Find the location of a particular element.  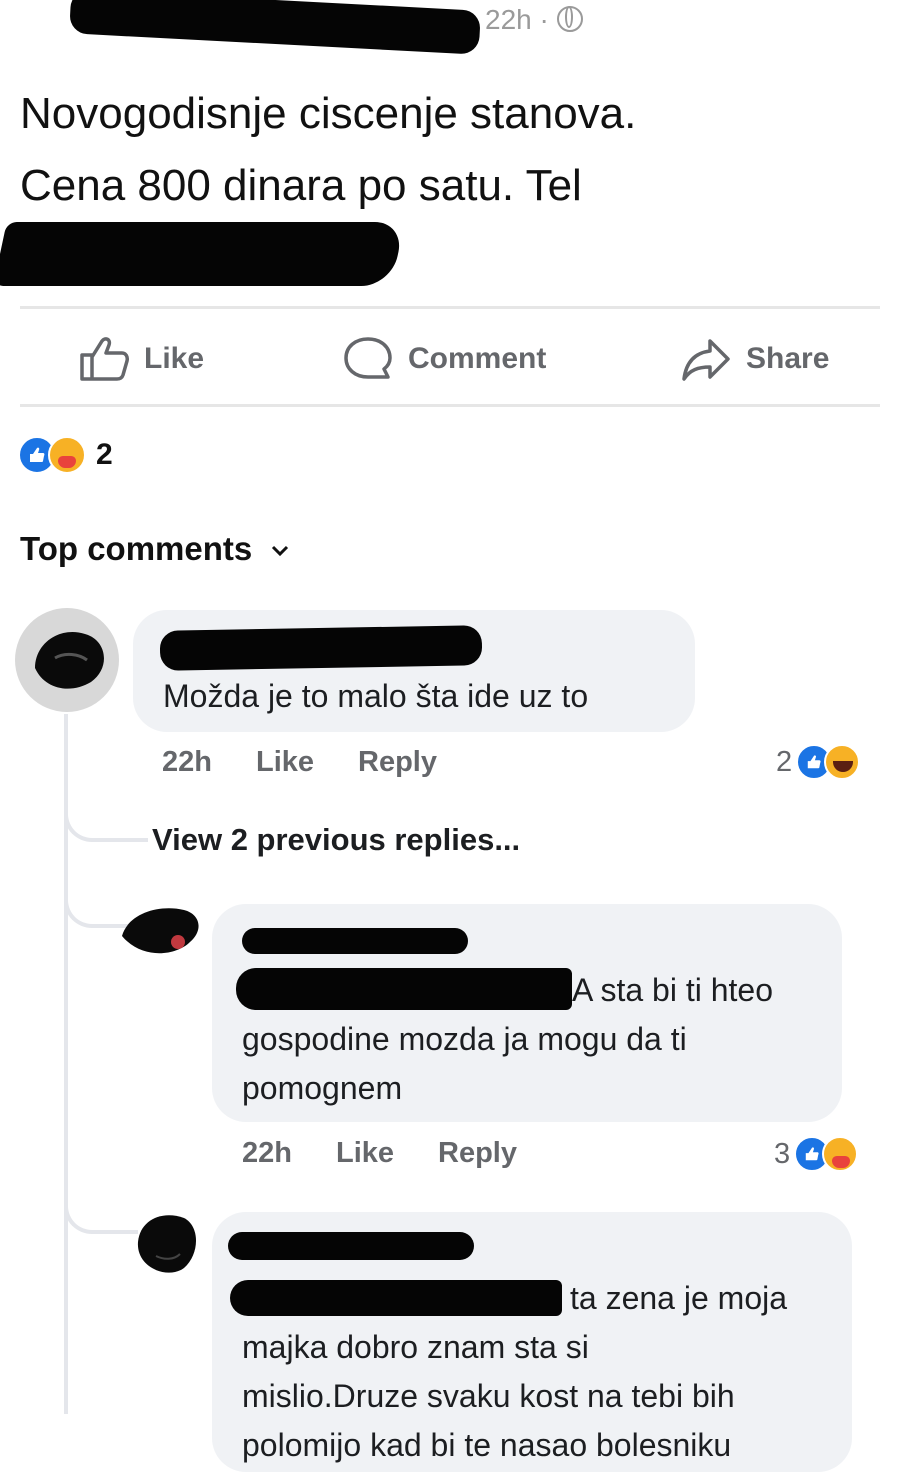

comment-meta: 22h Like Reply is located at coordinates (299, 762).